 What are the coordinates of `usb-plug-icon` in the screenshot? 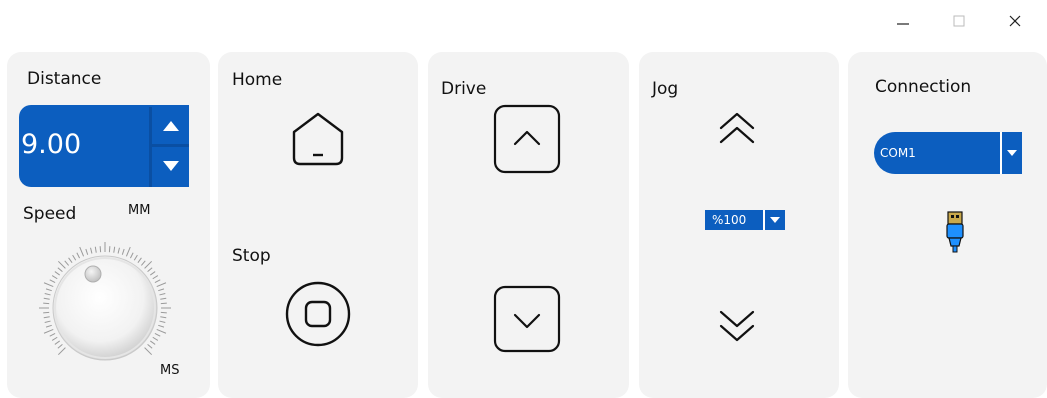 It's located at (955, 232).